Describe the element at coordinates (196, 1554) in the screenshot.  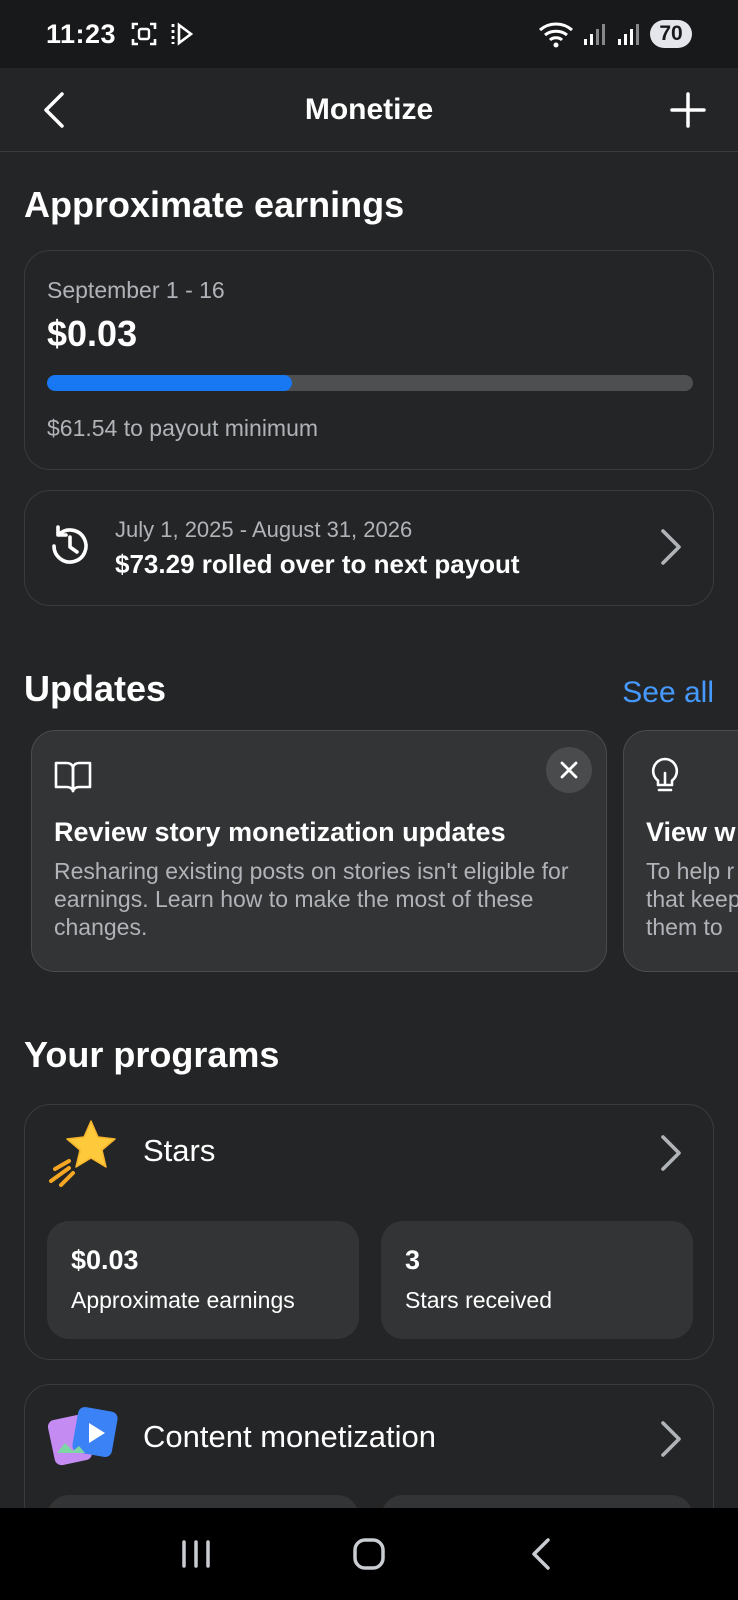
I see `recent-apps-icon` at that location.